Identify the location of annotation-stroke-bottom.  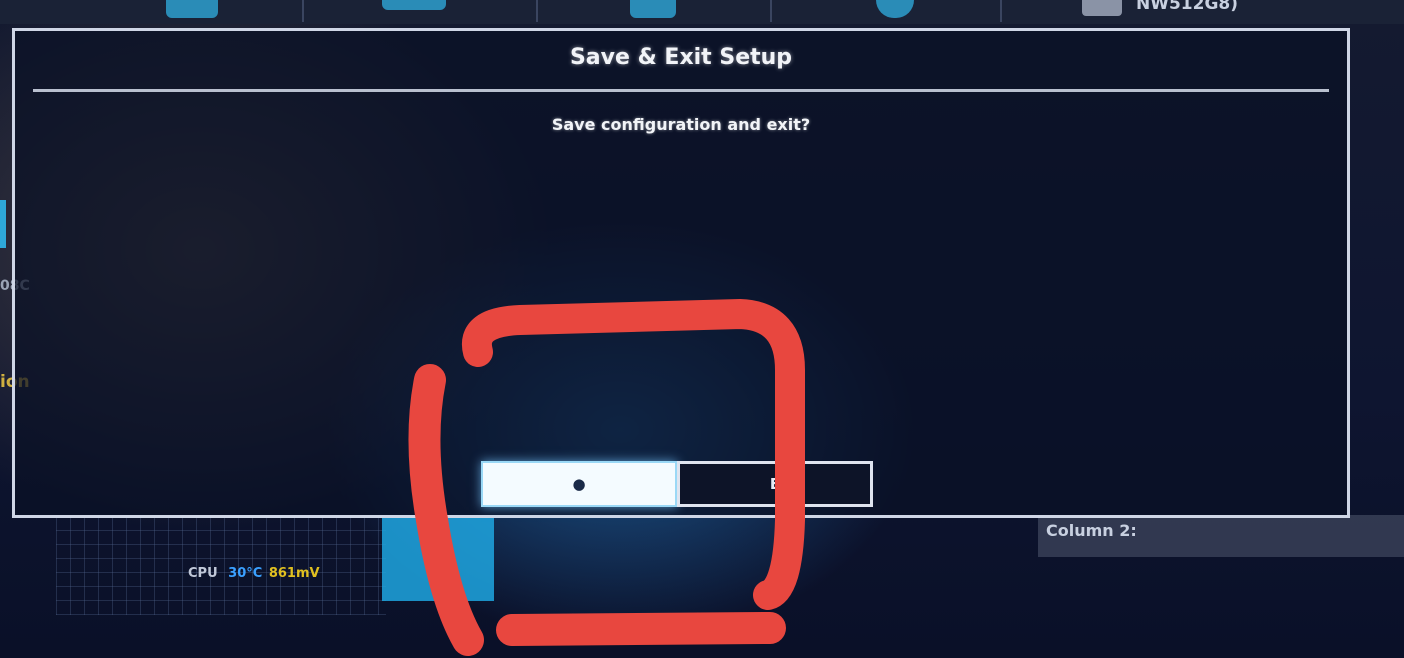
(641, 629).